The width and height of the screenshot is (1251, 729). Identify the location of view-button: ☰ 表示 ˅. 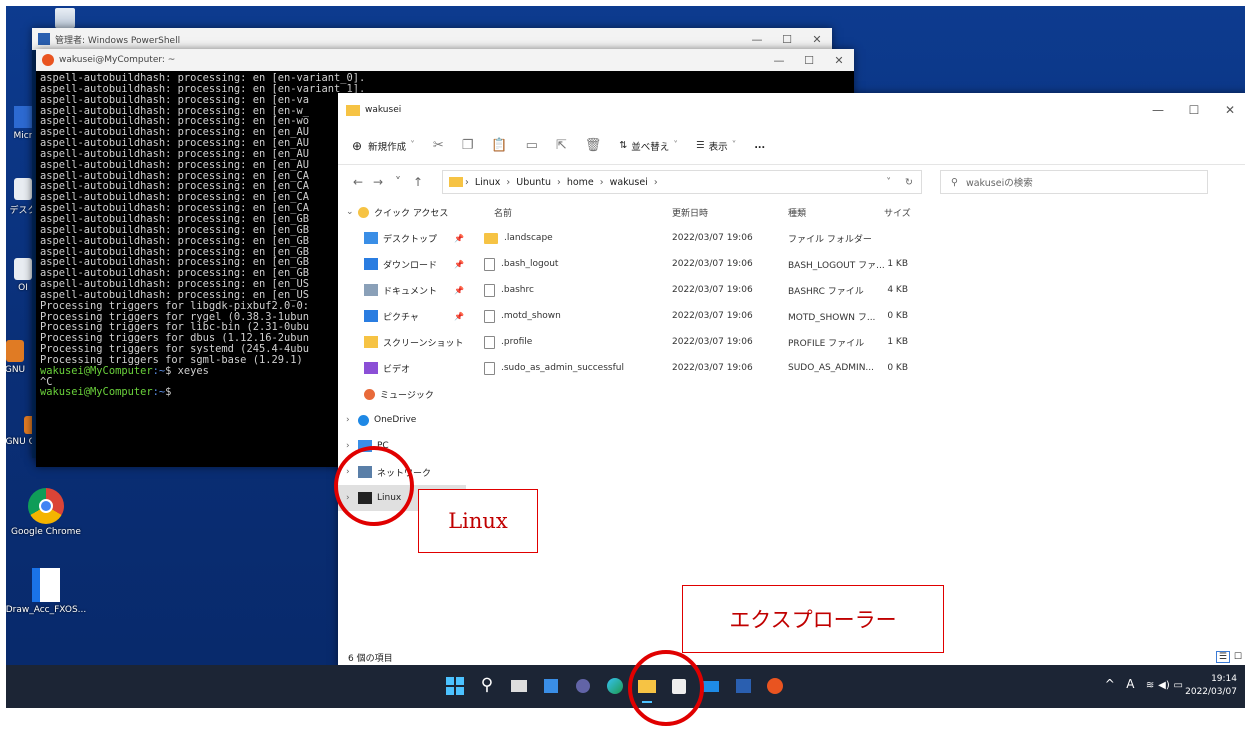
(716, 146).